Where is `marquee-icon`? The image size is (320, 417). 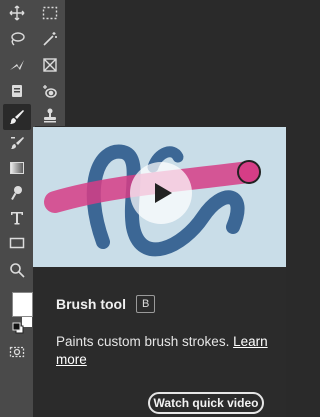 marquee-icon is located at coordinates (50, 13).